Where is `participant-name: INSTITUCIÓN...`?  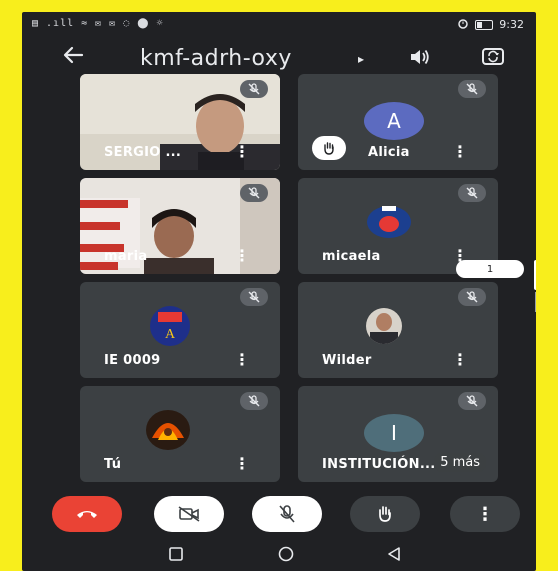 participant-name: INSTITUCIÓN... is located at coordinates (379, 464).